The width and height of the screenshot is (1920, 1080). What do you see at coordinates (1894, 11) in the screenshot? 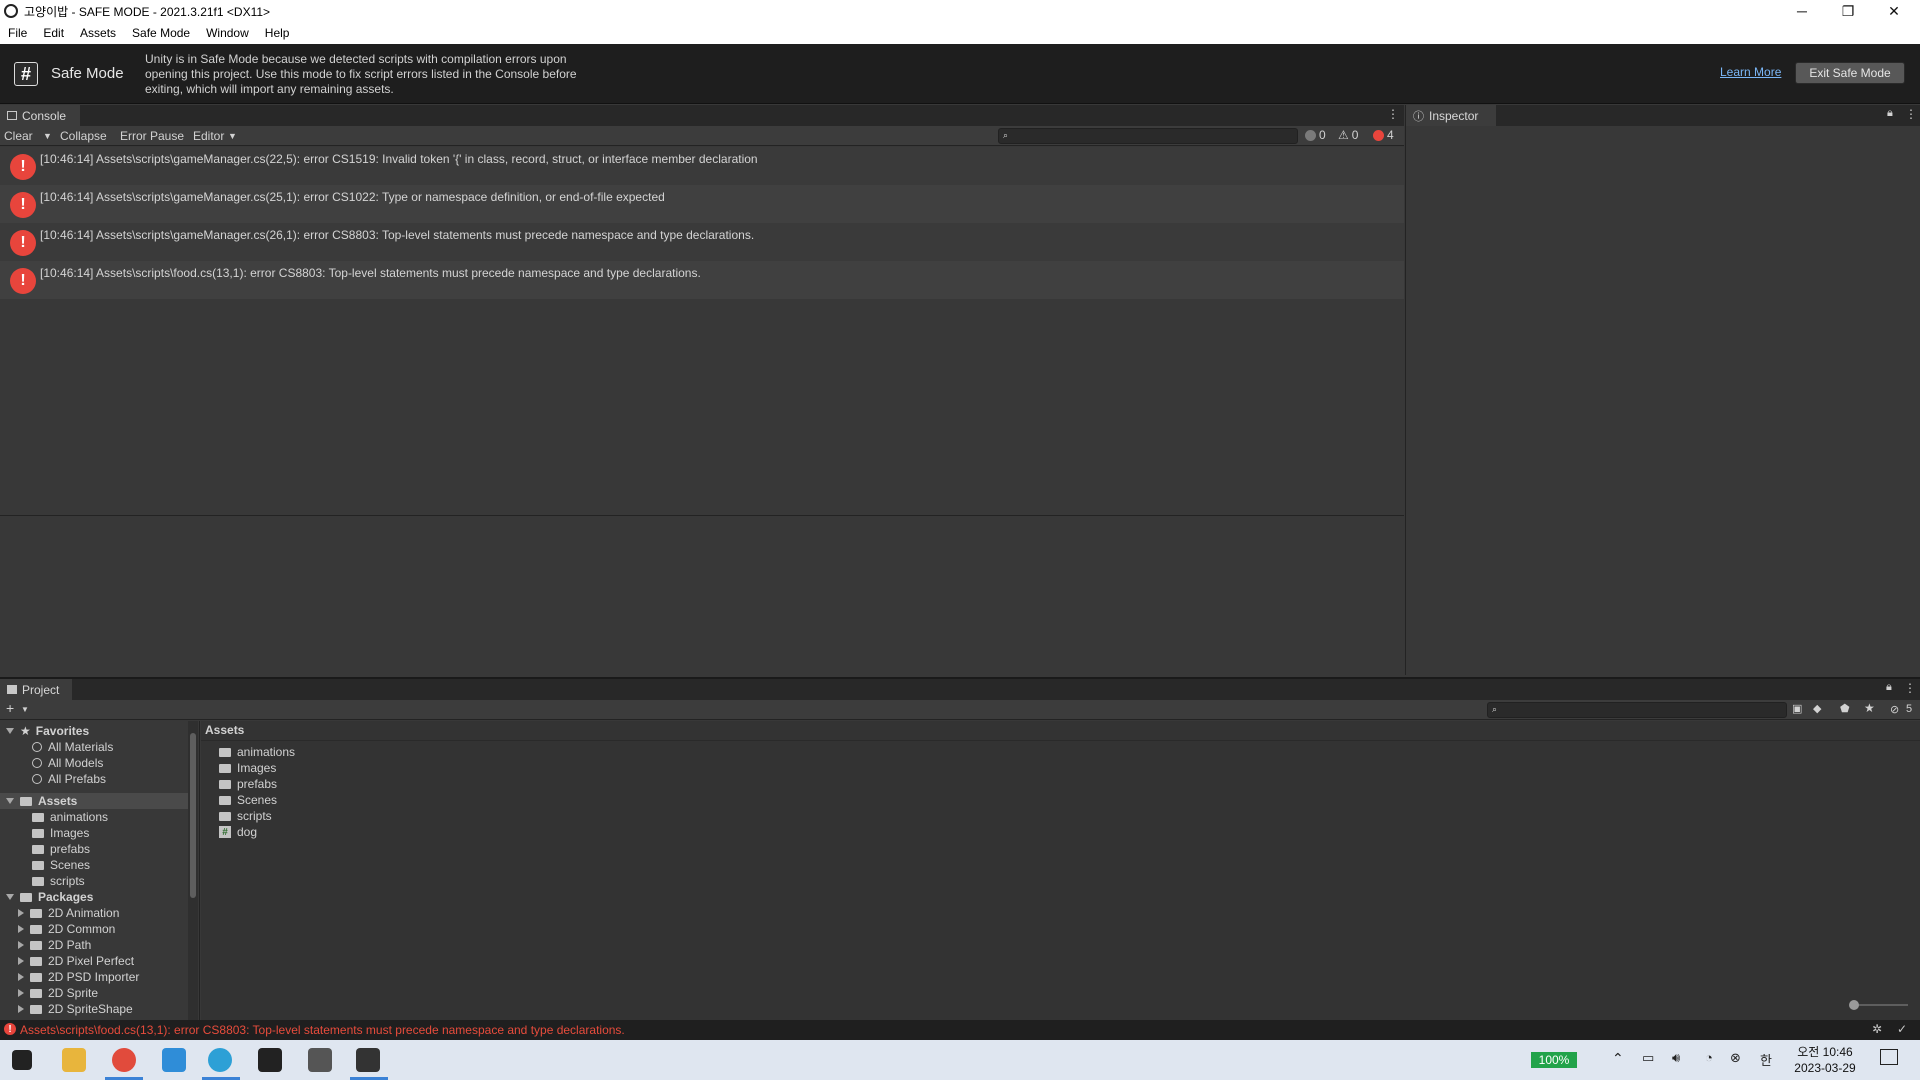
I see `close-button: ✕` at bounding box center [1894, 11].